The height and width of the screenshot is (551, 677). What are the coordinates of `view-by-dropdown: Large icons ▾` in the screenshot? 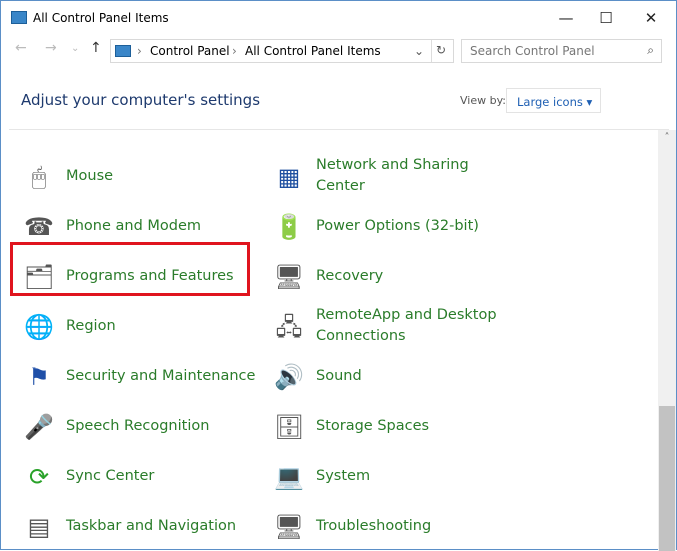 It's located at (553, 100).